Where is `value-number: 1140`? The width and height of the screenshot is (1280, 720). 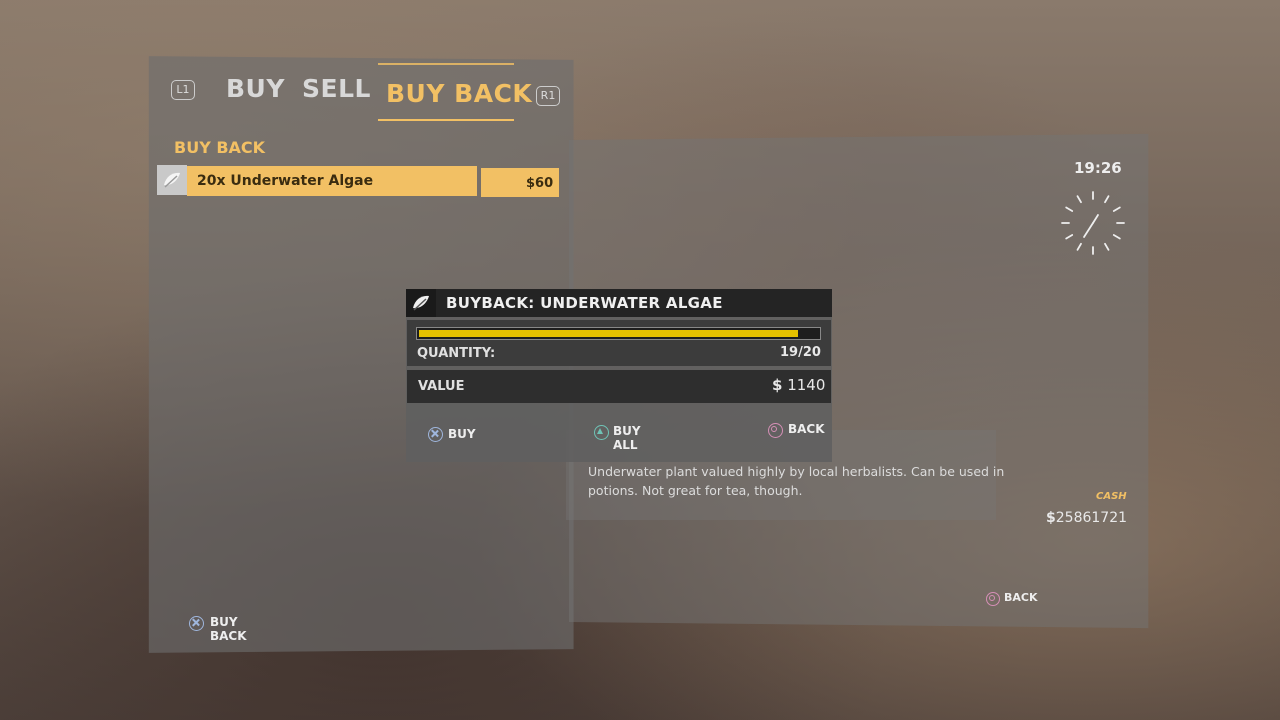 value-number: 1140 is located at coordinates (806, 385).